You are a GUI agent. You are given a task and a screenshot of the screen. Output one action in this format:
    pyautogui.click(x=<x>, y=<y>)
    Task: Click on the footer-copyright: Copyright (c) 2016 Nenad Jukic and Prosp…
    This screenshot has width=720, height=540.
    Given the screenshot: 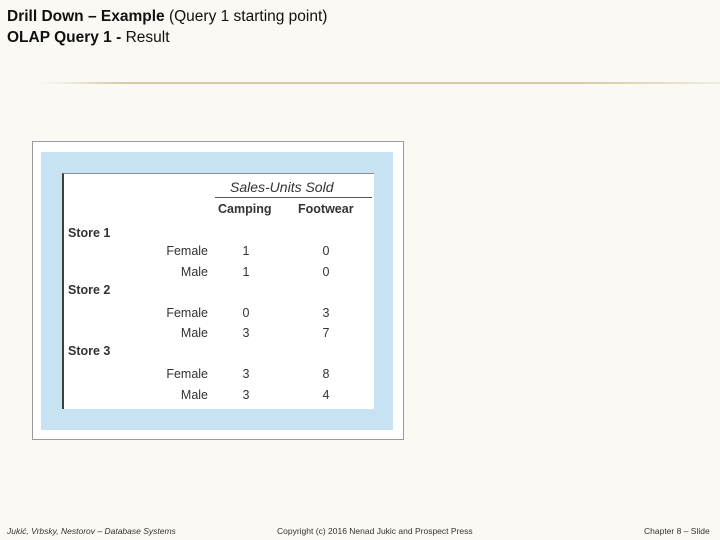 What is the action you would take?
    pyautogui.click(x=375, y=531)
    